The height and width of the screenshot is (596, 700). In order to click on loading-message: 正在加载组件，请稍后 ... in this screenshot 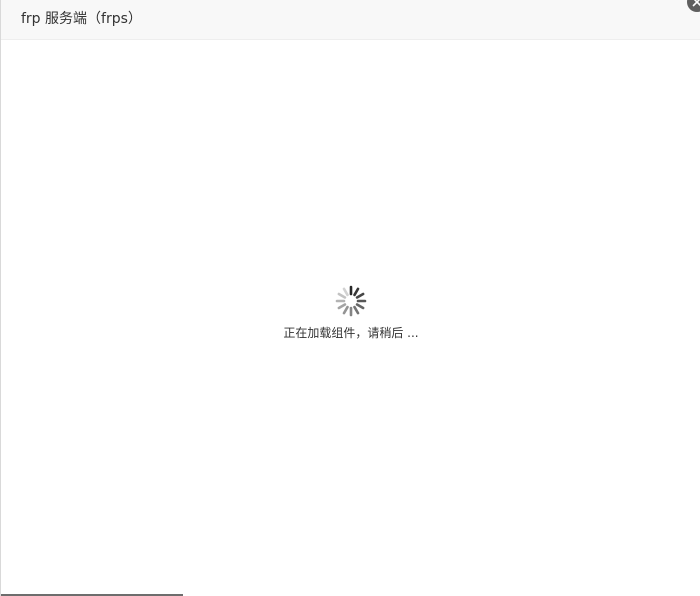, I will do `click(351, 333)`.